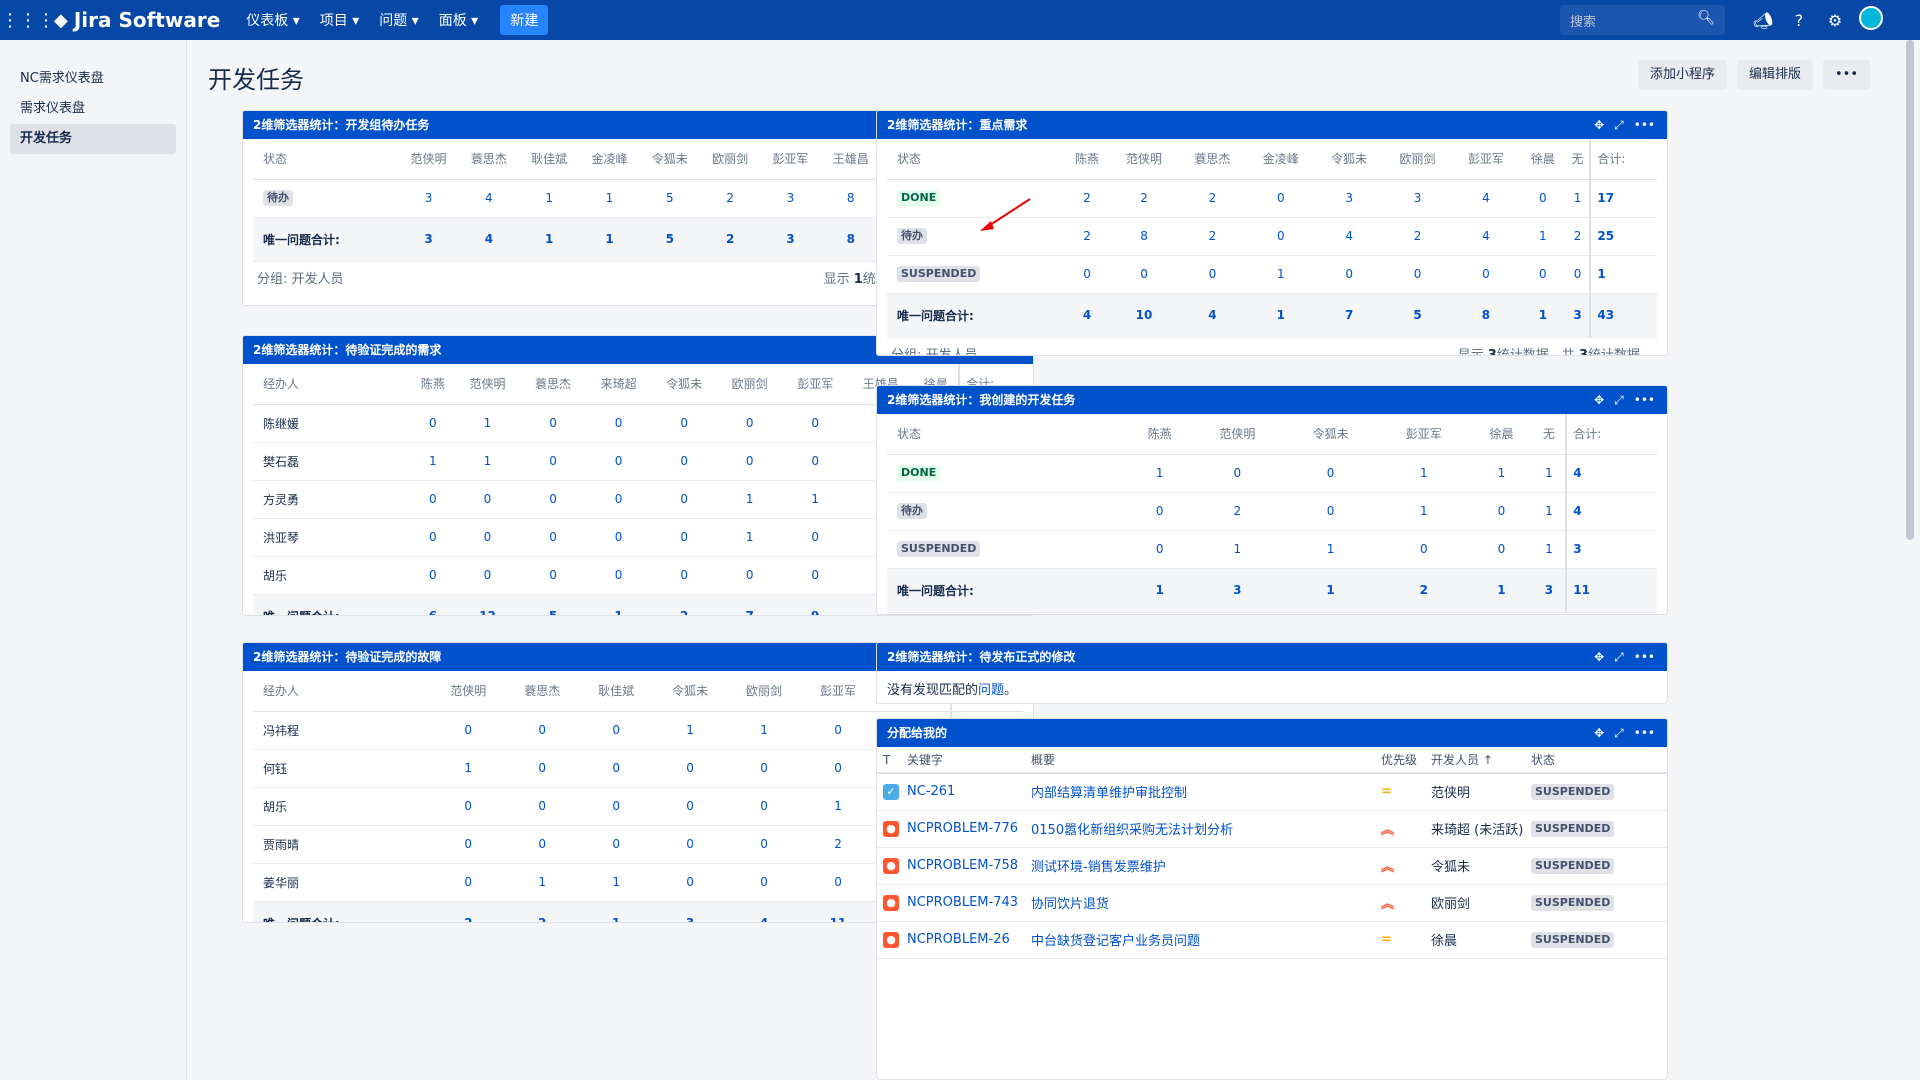 The height and width of the screenshot is (1080, 1920). What do you see at coordinates (939, 549) in the screenshot?
I see `status-lozenge: SUSPENDED` at bounding box center [939, 549].